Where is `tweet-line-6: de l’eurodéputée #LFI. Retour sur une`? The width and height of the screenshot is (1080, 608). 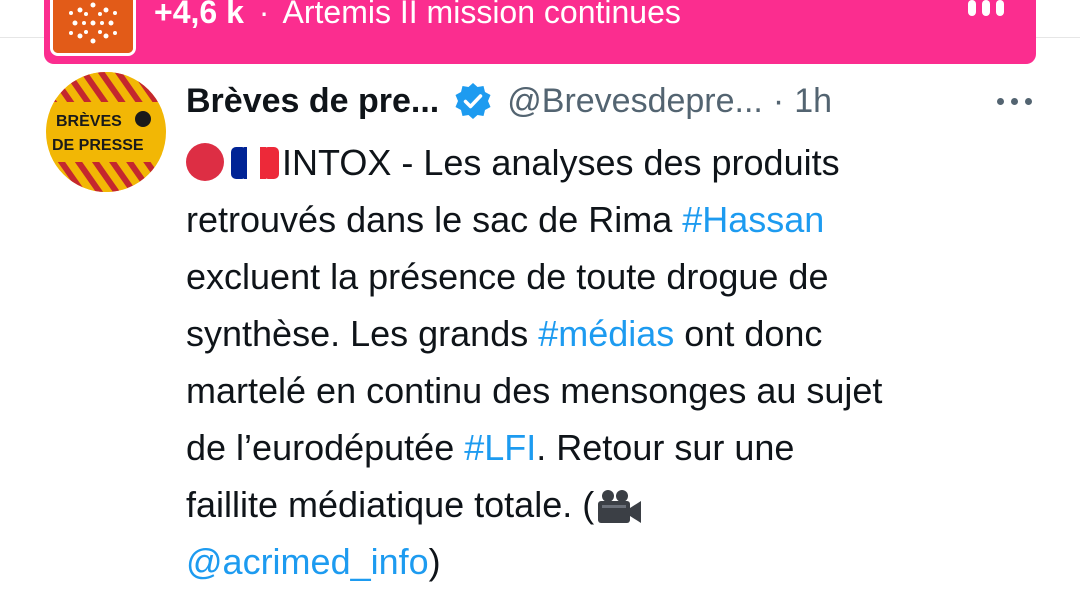 tweet-line-6: de l’eurodéputée #LFI. Retour sur une is located at coordinates (626, 447).